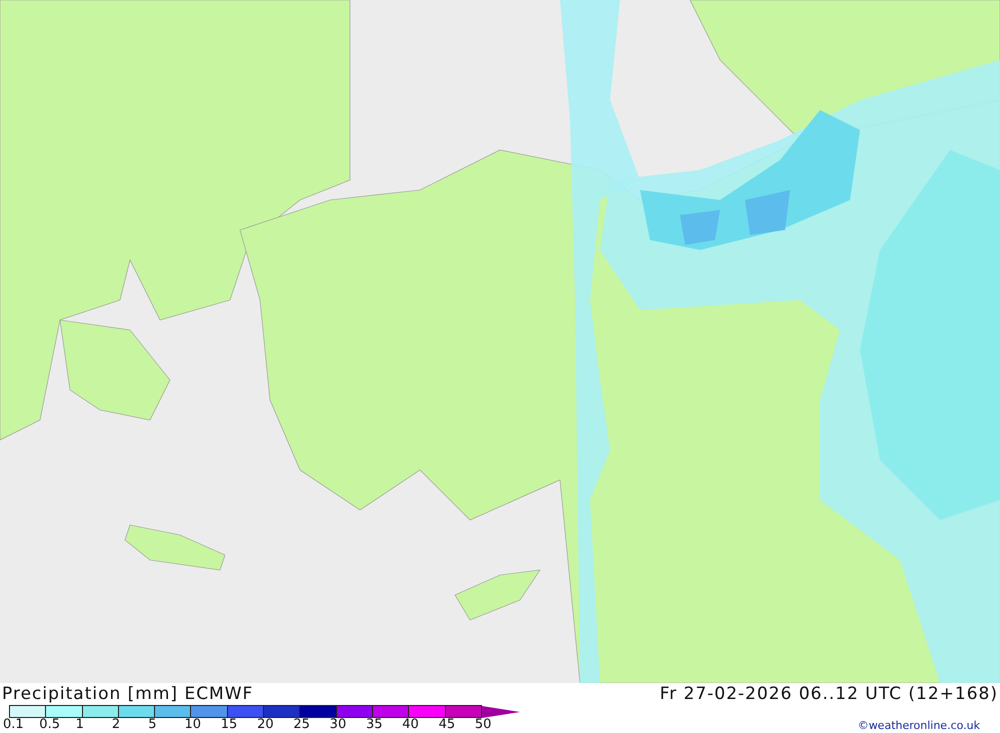 Image resolution: width=1000 pixels, height=733 pixels. What do you see at coordinates (153, 725) in the screenshot?
I see `legend-label: 5` at bounding box center [153, 725].